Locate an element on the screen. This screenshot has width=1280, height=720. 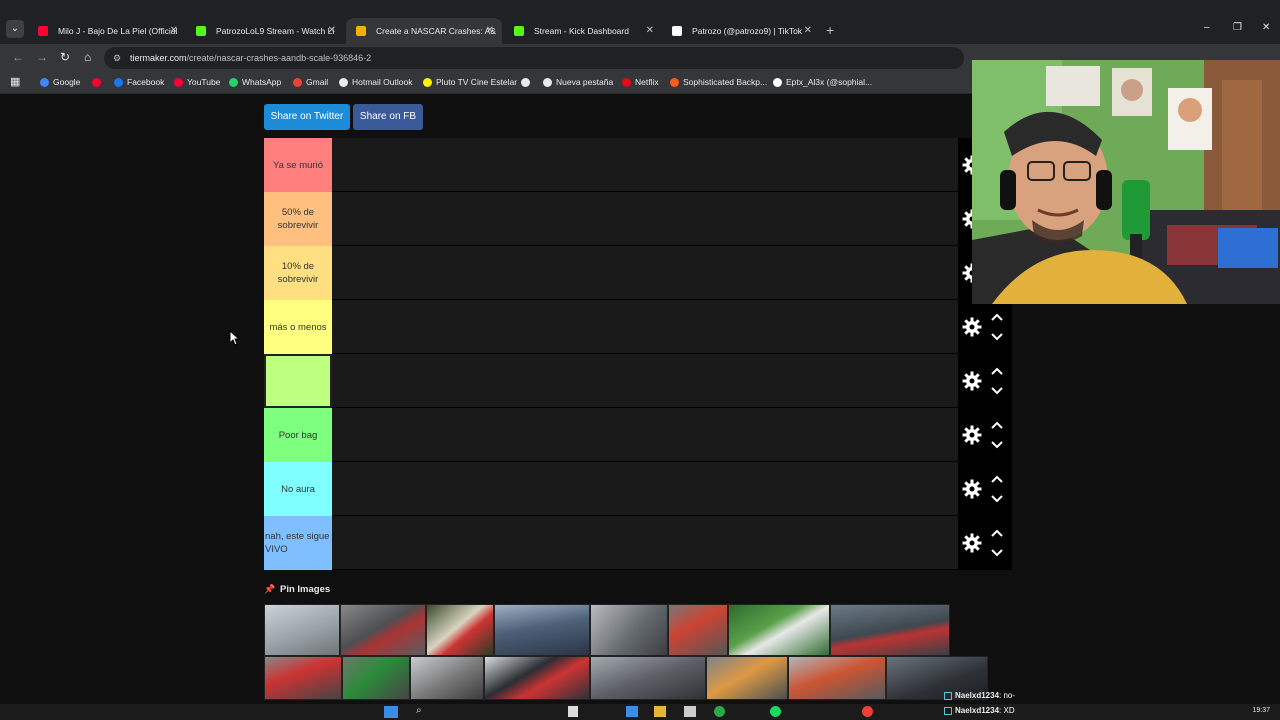
tier-row: Ya se murió is located at coordinates (638, 165).